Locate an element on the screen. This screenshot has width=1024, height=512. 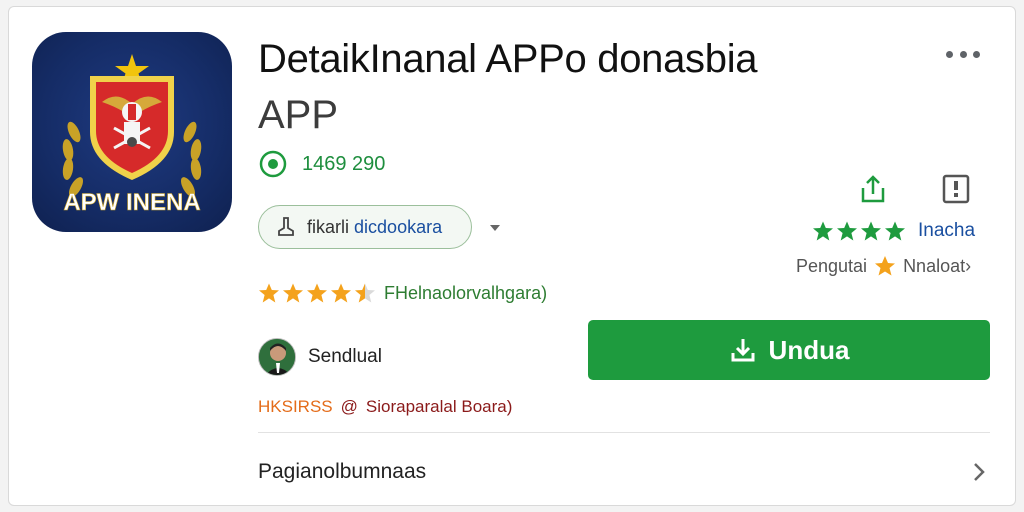
share-icon is located at coordinates (873, 189).